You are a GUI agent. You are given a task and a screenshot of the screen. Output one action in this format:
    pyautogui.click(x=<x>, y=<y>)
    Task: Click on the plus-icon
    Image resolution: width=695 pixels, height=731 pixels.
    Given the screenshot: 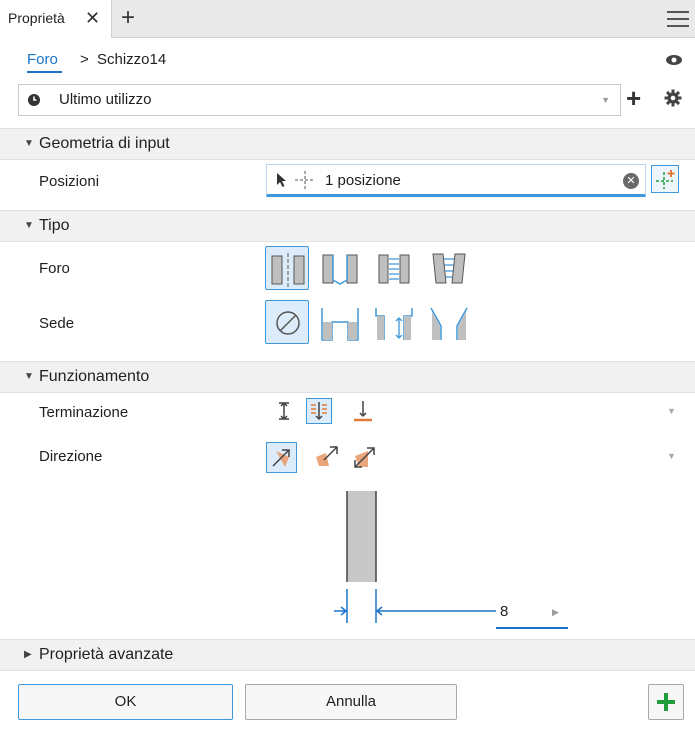 What is the action you would take?
    pyautogui.click(x=666, y=702)
    